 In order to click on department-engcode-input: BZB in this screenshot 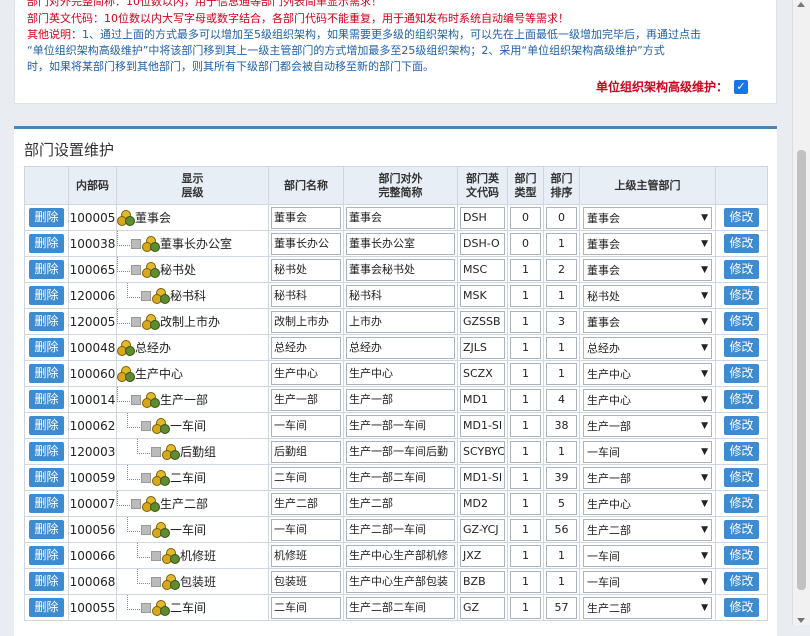, I will do `click(482, 581)`.